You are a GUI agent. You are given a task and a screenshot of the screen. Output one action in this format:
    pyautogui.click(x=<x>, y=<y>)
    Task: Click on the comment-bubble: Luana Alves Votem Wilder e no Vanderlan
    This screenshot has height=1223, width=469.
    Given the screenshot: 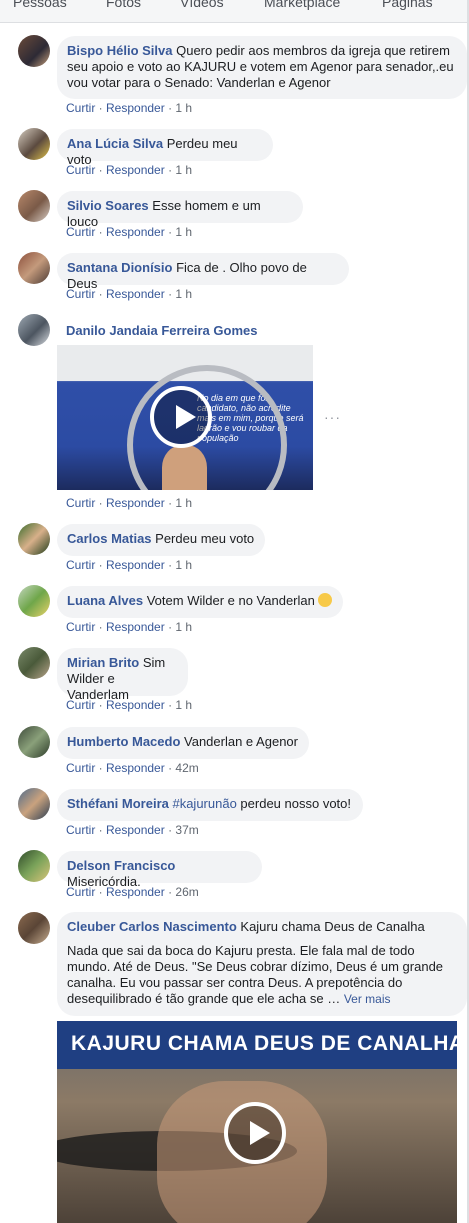 What is the action you would take?
    pyautogui.click(x=200, y=602)
    